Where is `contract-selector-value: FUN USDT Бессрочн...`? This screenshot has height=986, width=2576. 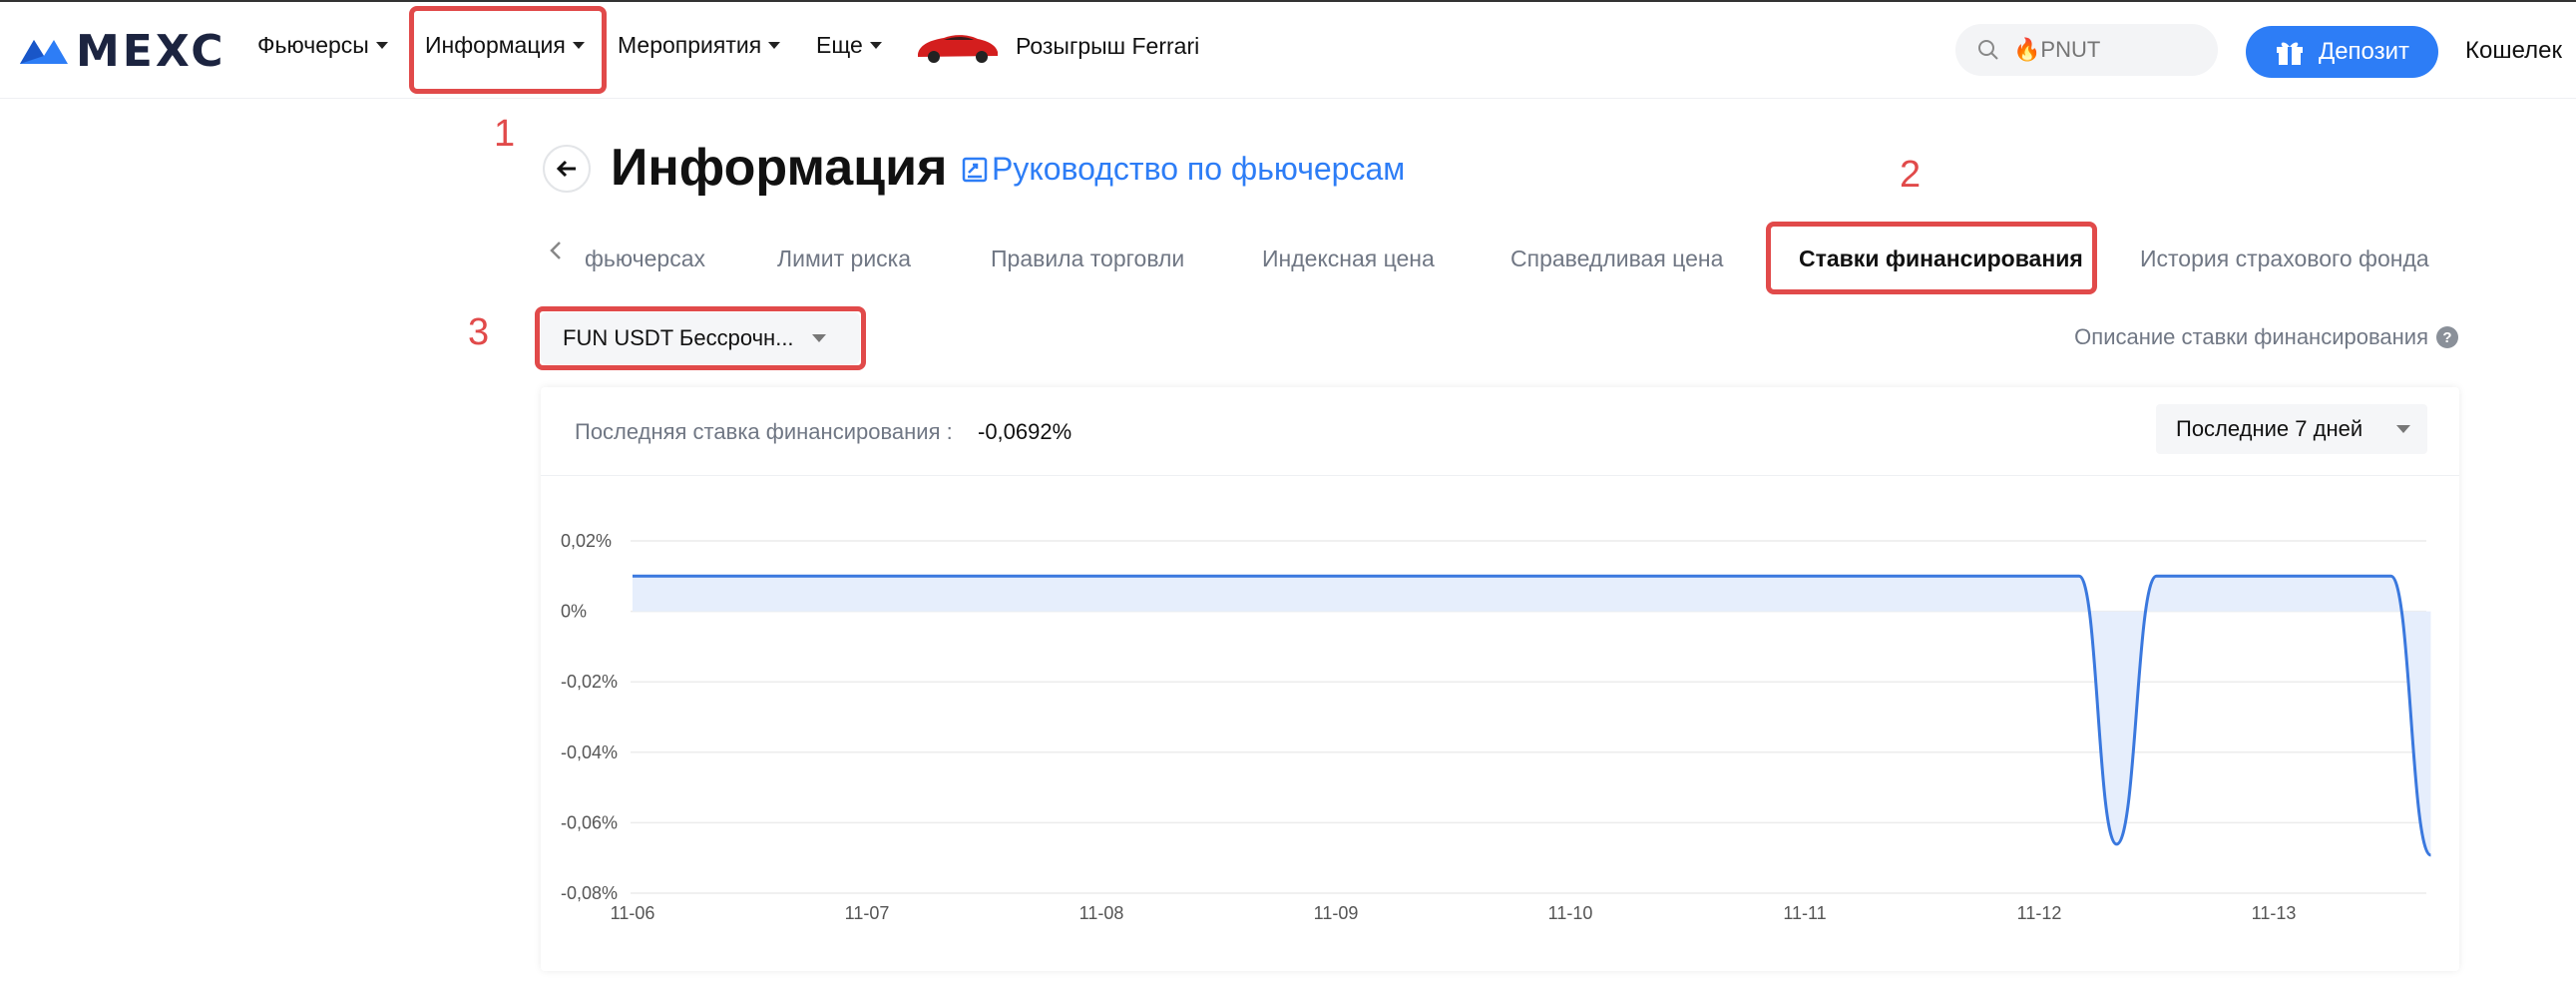 contract-selector-value: FUN USDT Бессрочн... is located at coordinates (678, 337).